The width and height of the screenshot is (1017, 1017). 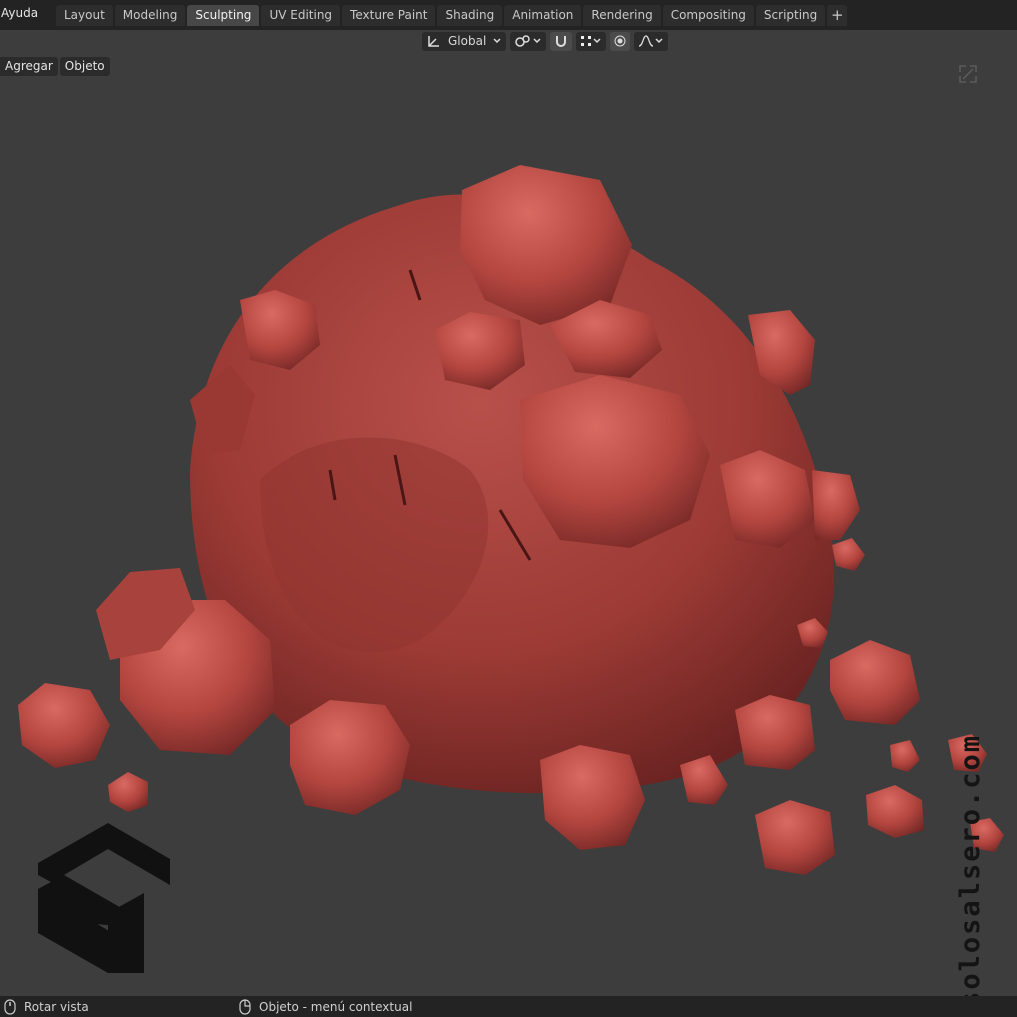 I want to click on tab-rendering: Rendering, so click(x=622, y=15).